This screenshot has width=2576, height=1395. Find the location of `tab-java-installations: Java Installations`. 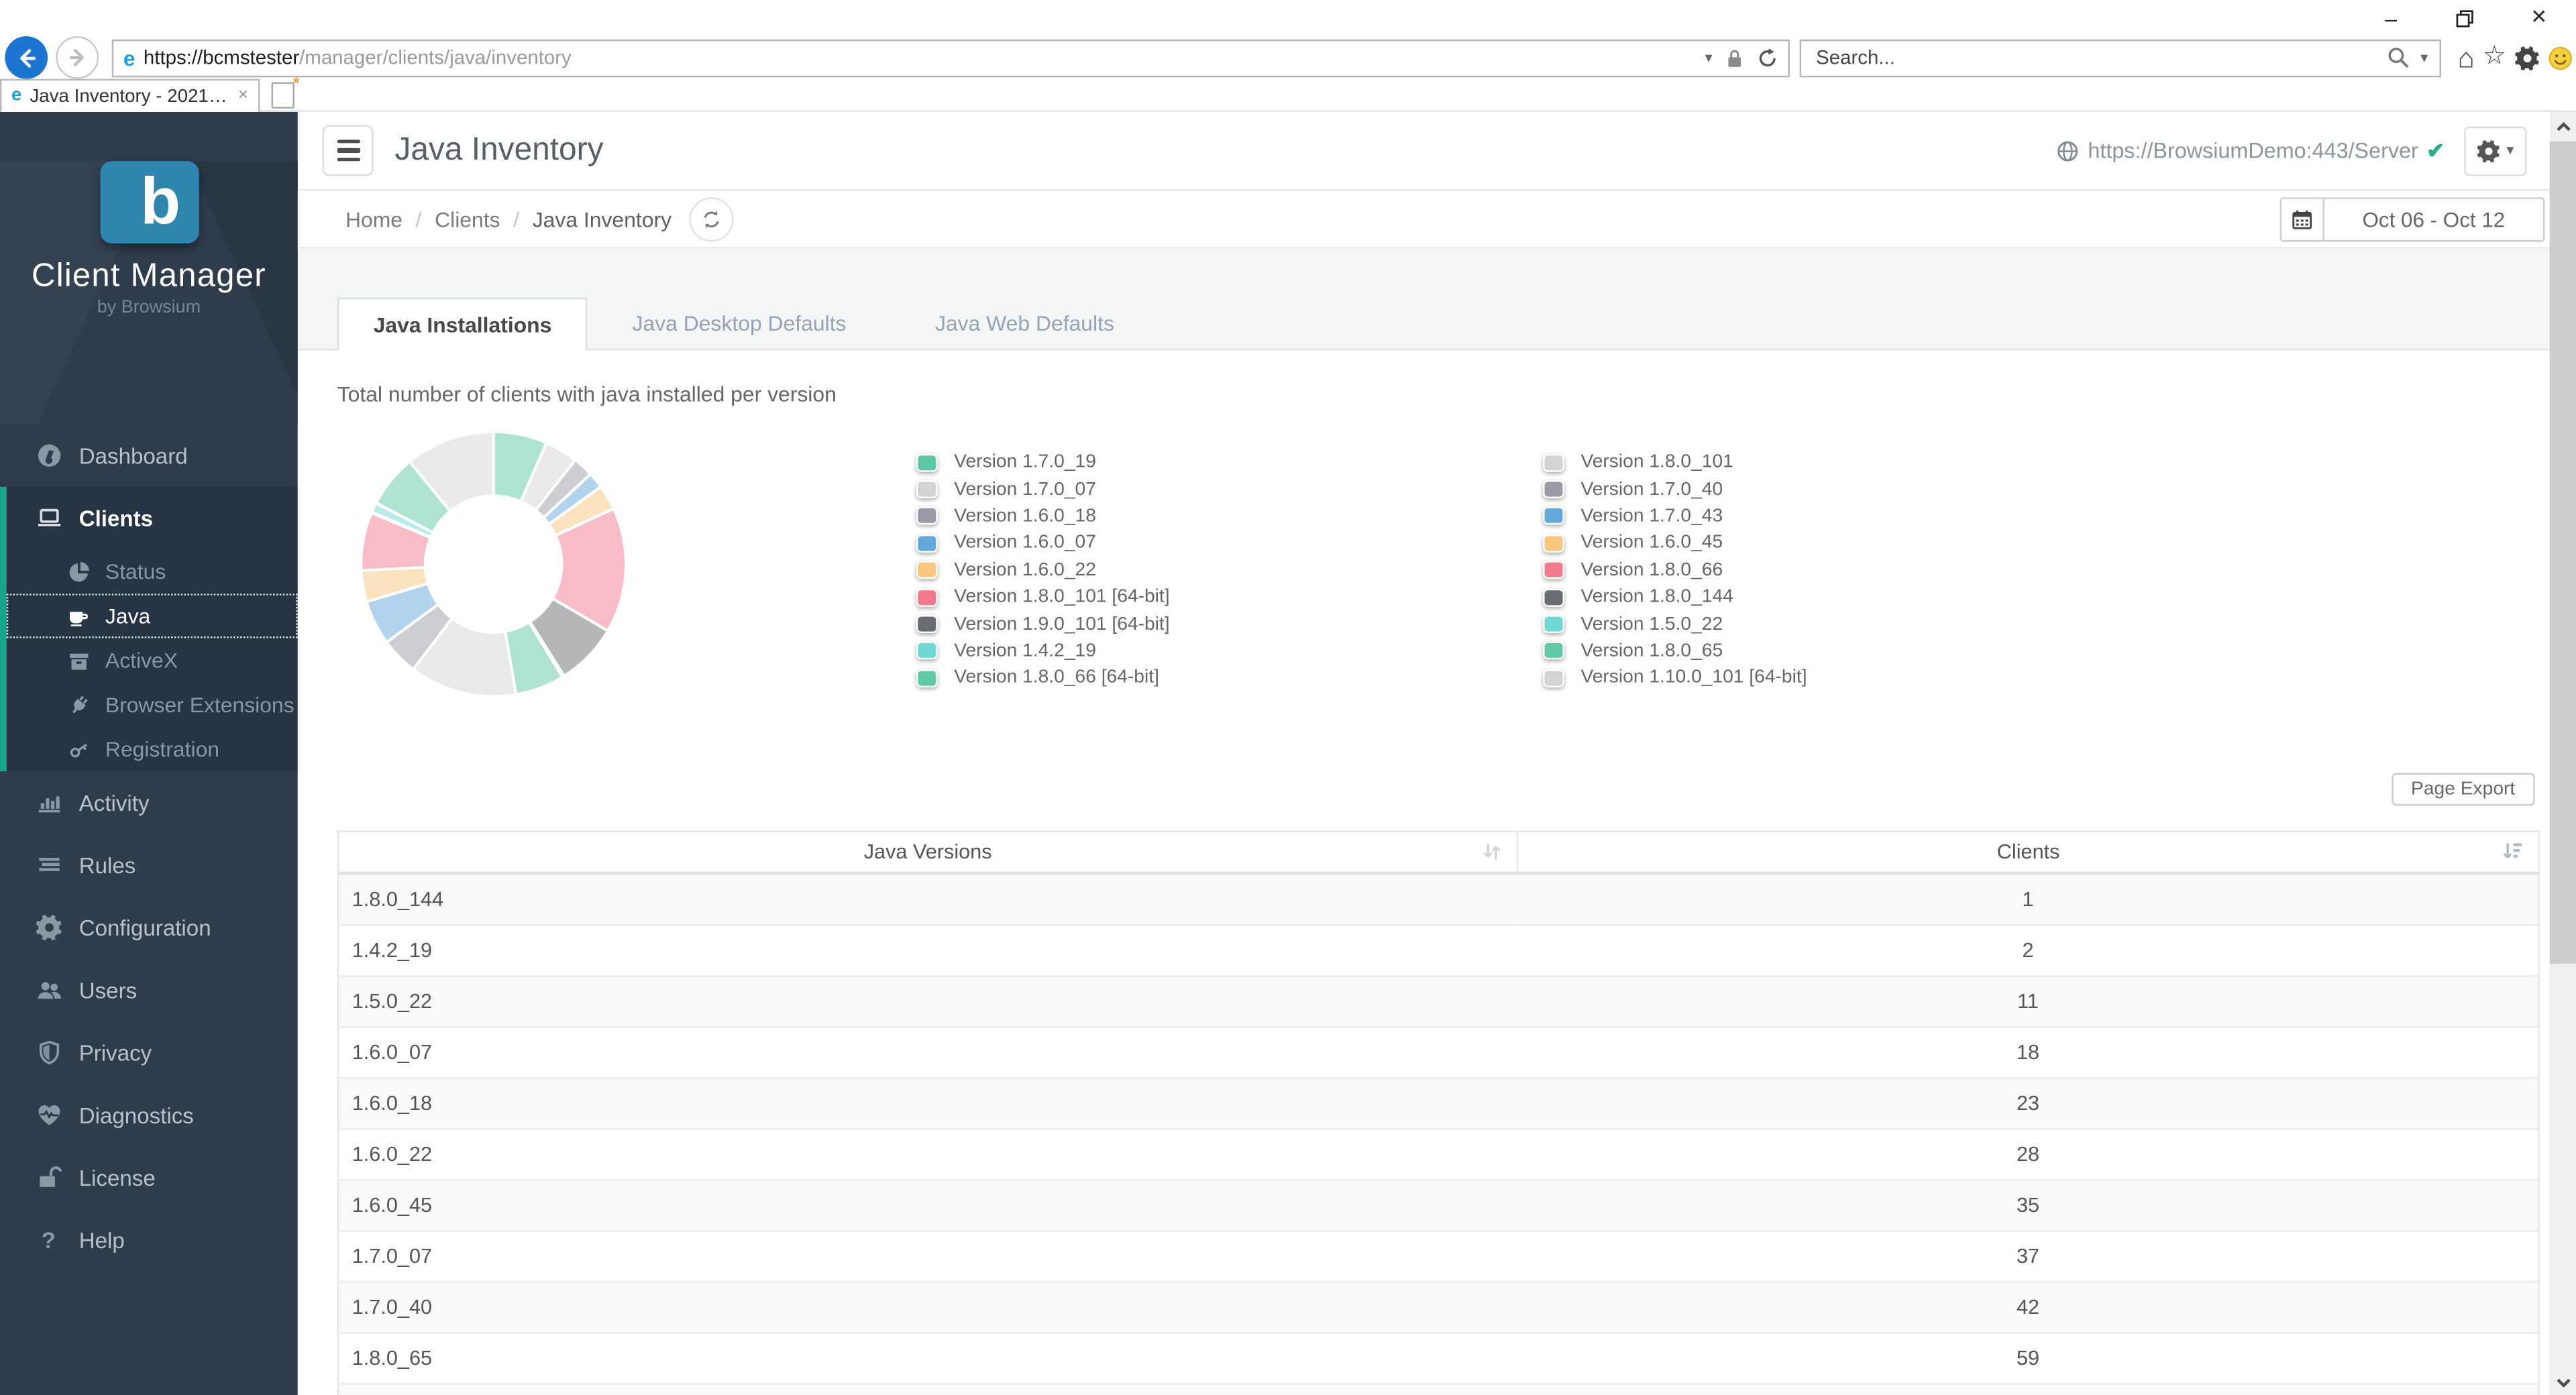

tab-java-installations: Java Installations is located at coordinates (462, 324).